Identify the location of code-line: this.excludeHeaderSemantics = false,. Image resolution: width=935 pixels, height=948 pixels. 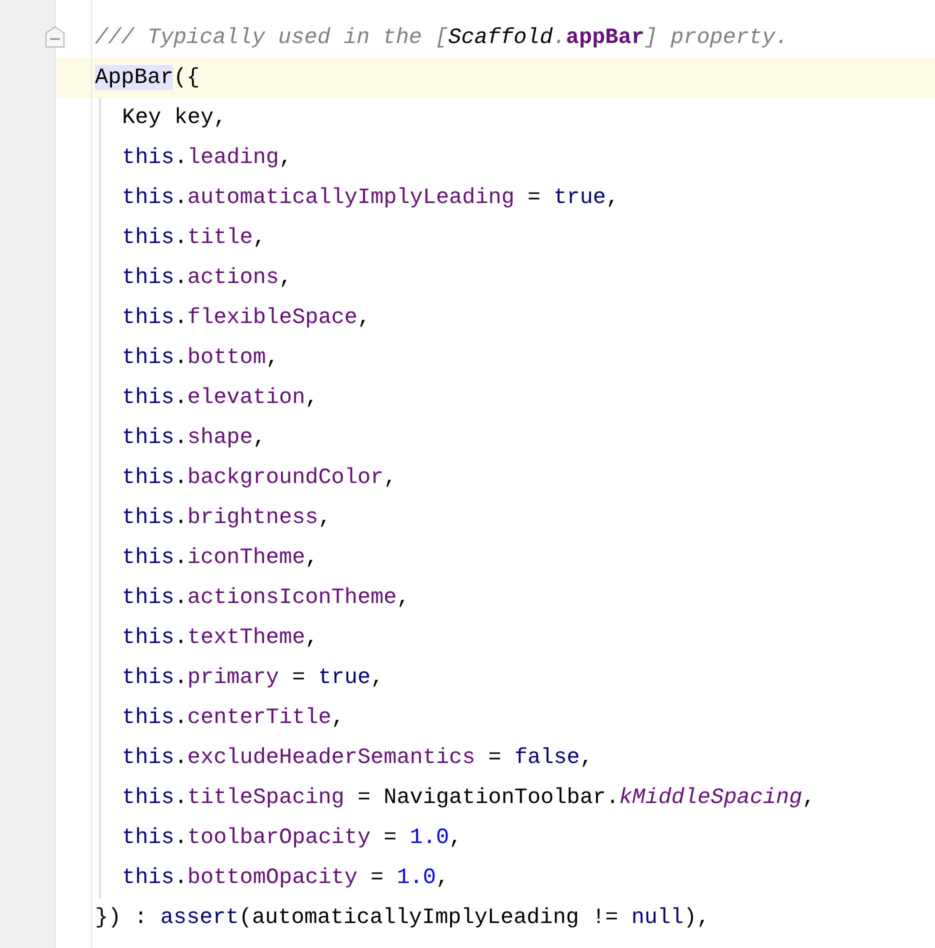
(357, 758).